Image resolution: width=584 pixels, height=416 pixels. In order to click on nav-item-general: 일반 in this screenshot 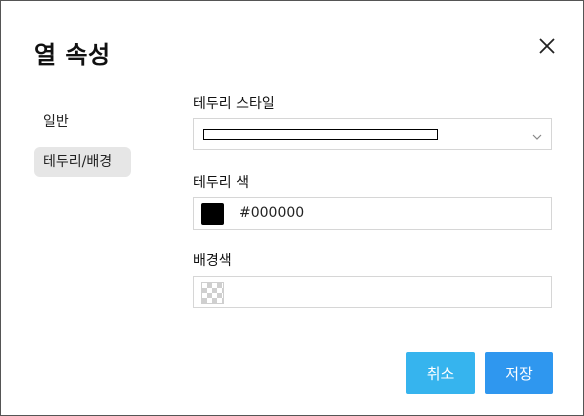, I will do `click(56, 121)`.